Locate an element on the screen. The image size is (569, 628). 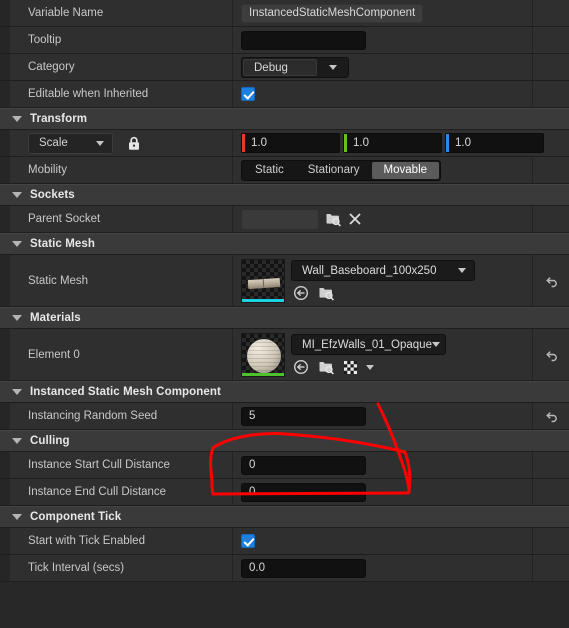
mobility-option-stationary: Stationary is located at coordinates (334, 170).